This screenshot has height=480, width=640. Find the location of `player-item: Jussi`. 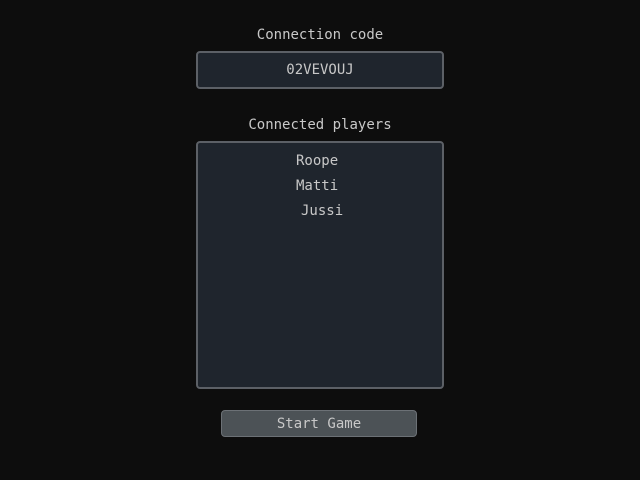

player-item: Jussi is located at coordinates (322, 211).